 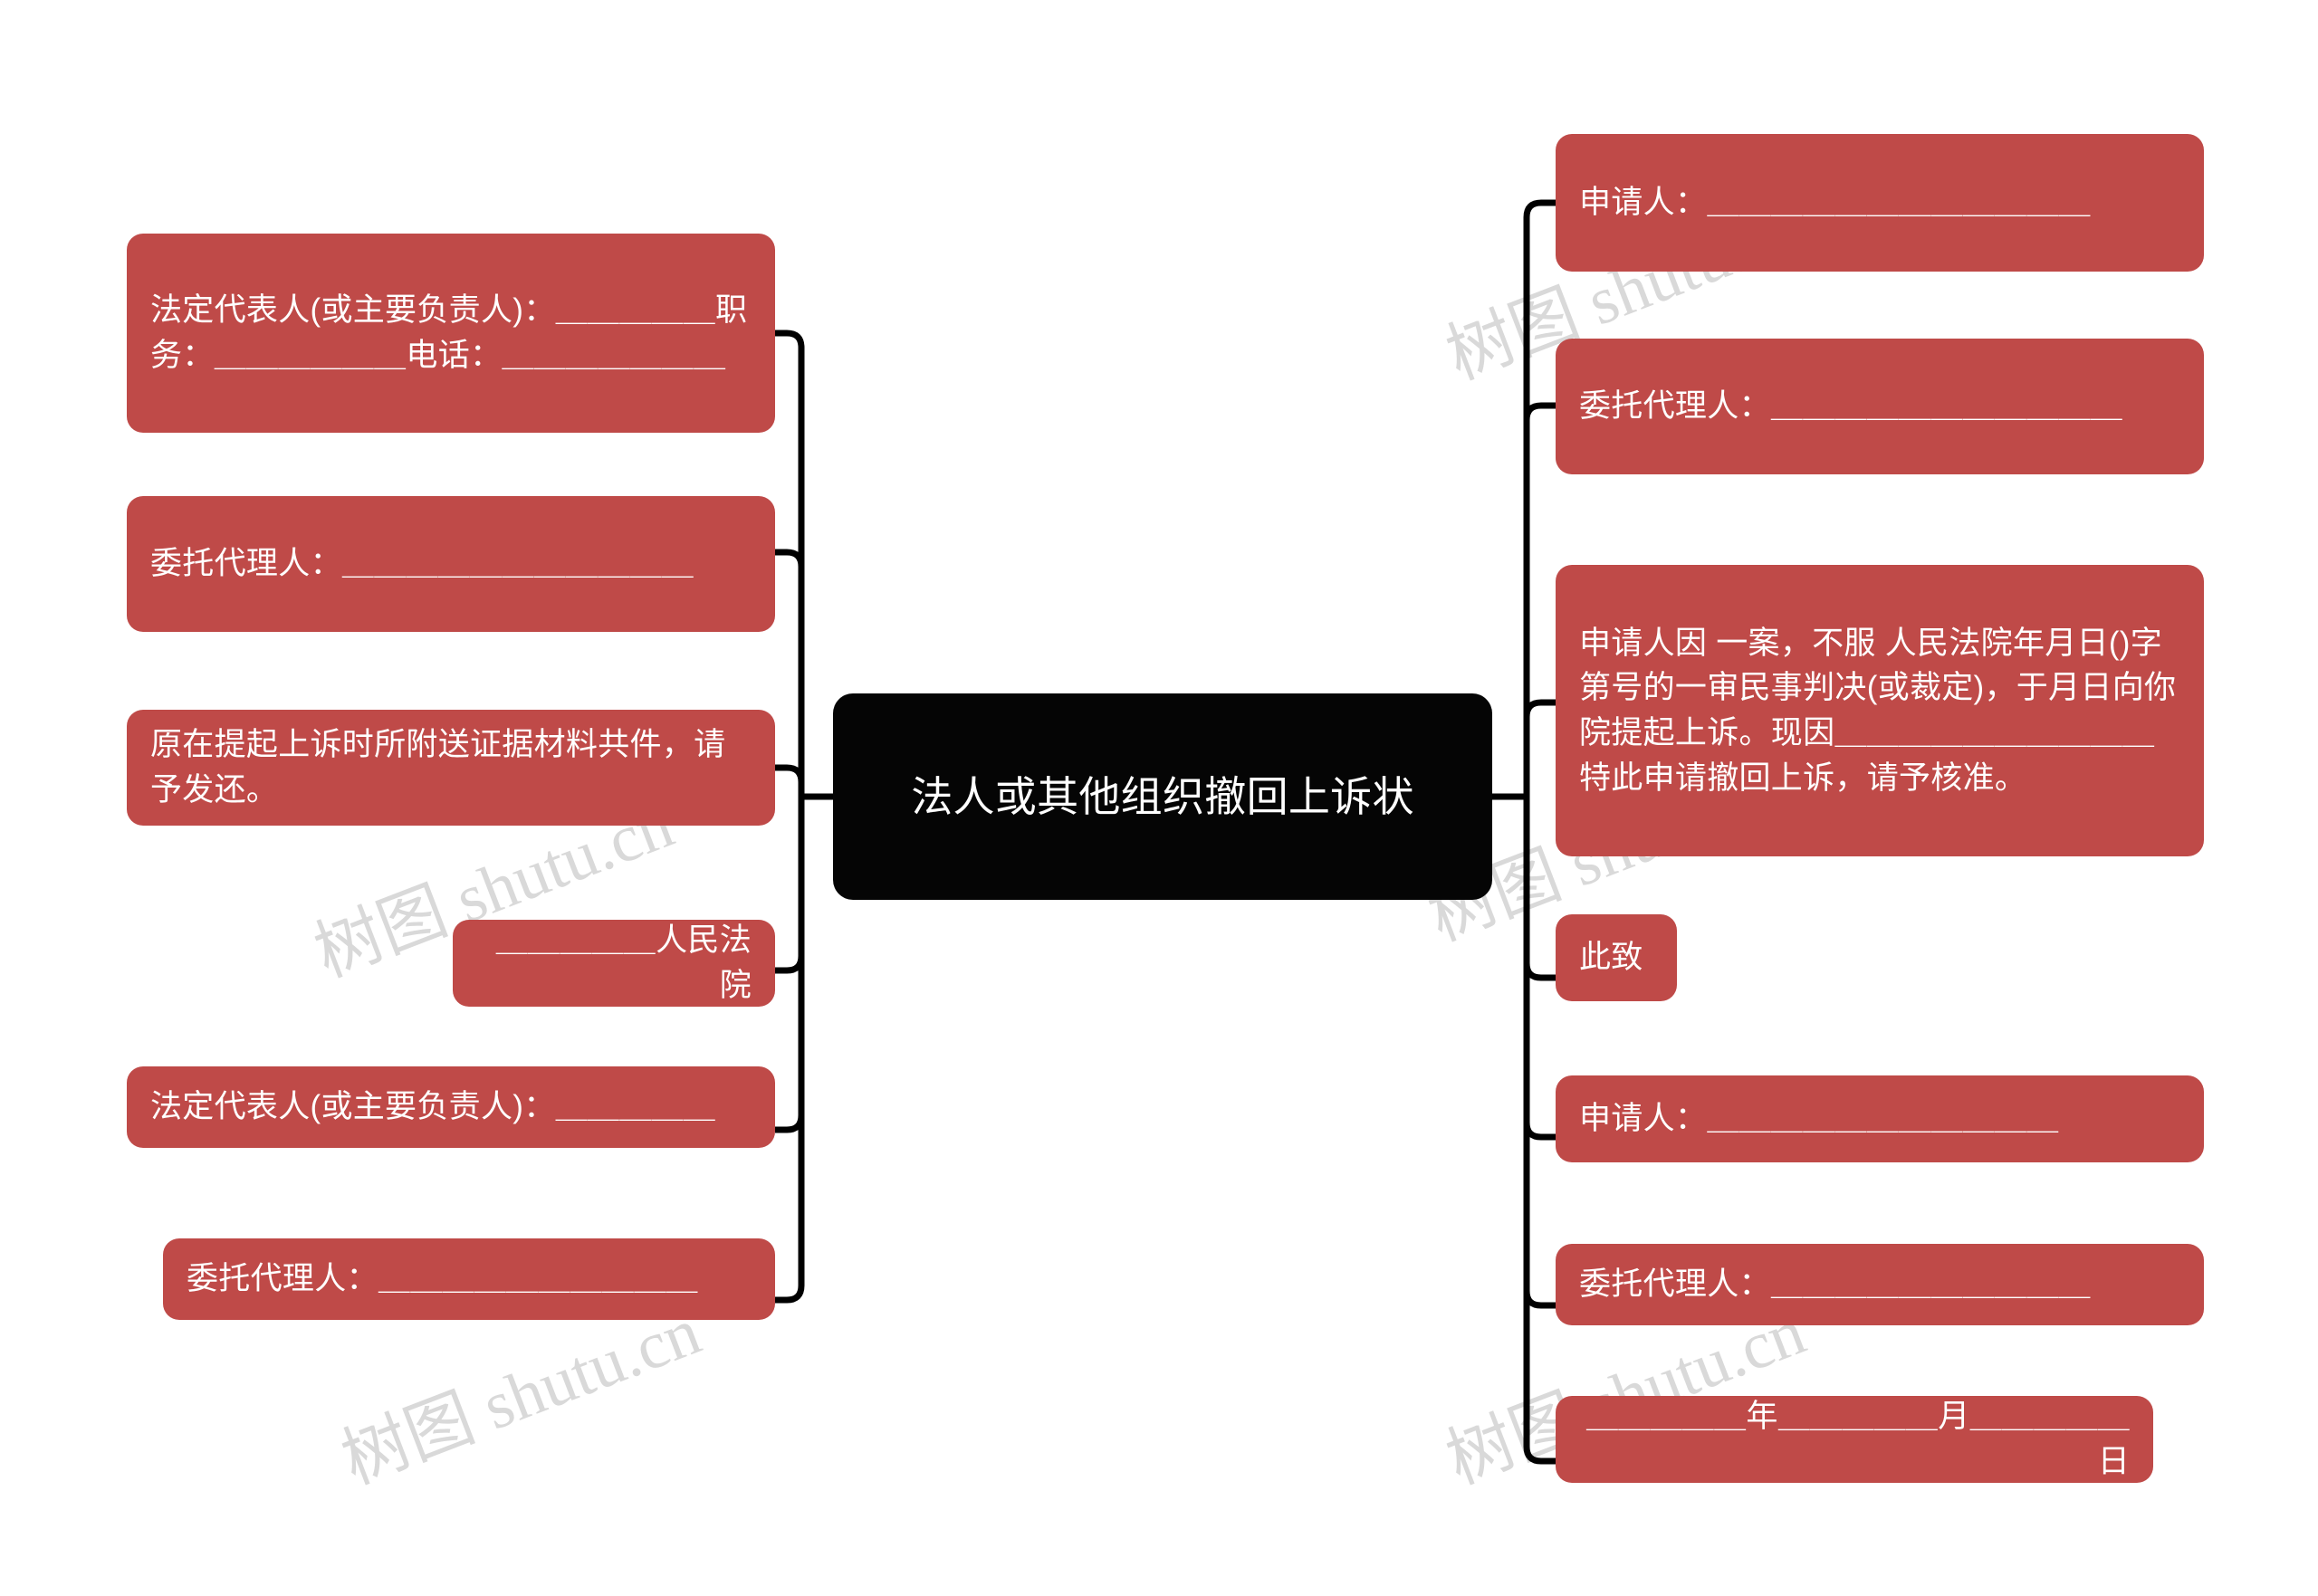 I want to click on node-left-4: ＿＿＿＿＿人民法院, so click(x=614, y=963).